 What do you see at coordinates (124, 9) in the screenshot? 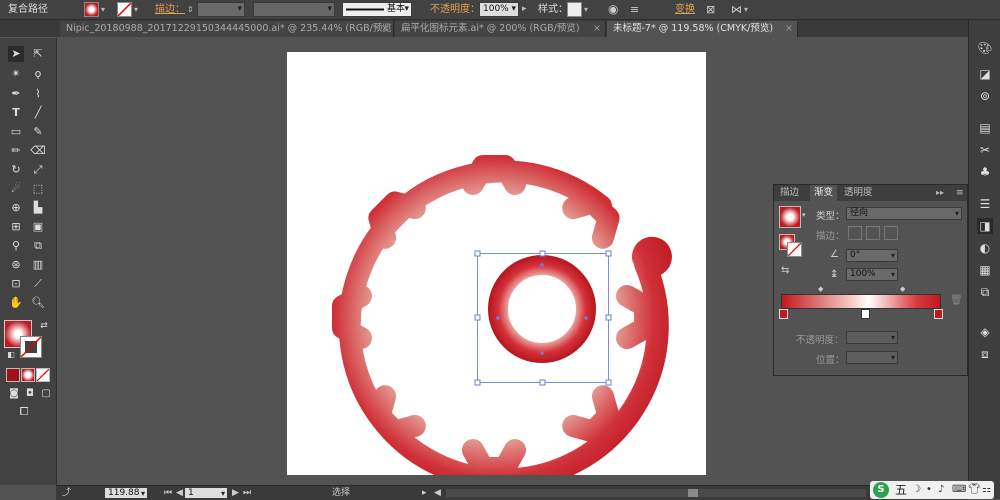
I see `stroke-swatch` at bounding box center [124, 9].